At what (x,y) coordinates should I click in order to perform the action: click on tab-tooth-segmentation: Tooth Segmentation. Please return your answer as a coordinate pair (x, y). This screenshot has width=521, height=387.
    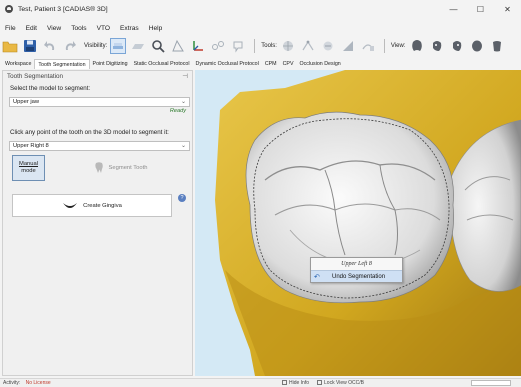
    Looking at the image, I should click on (62, 64).